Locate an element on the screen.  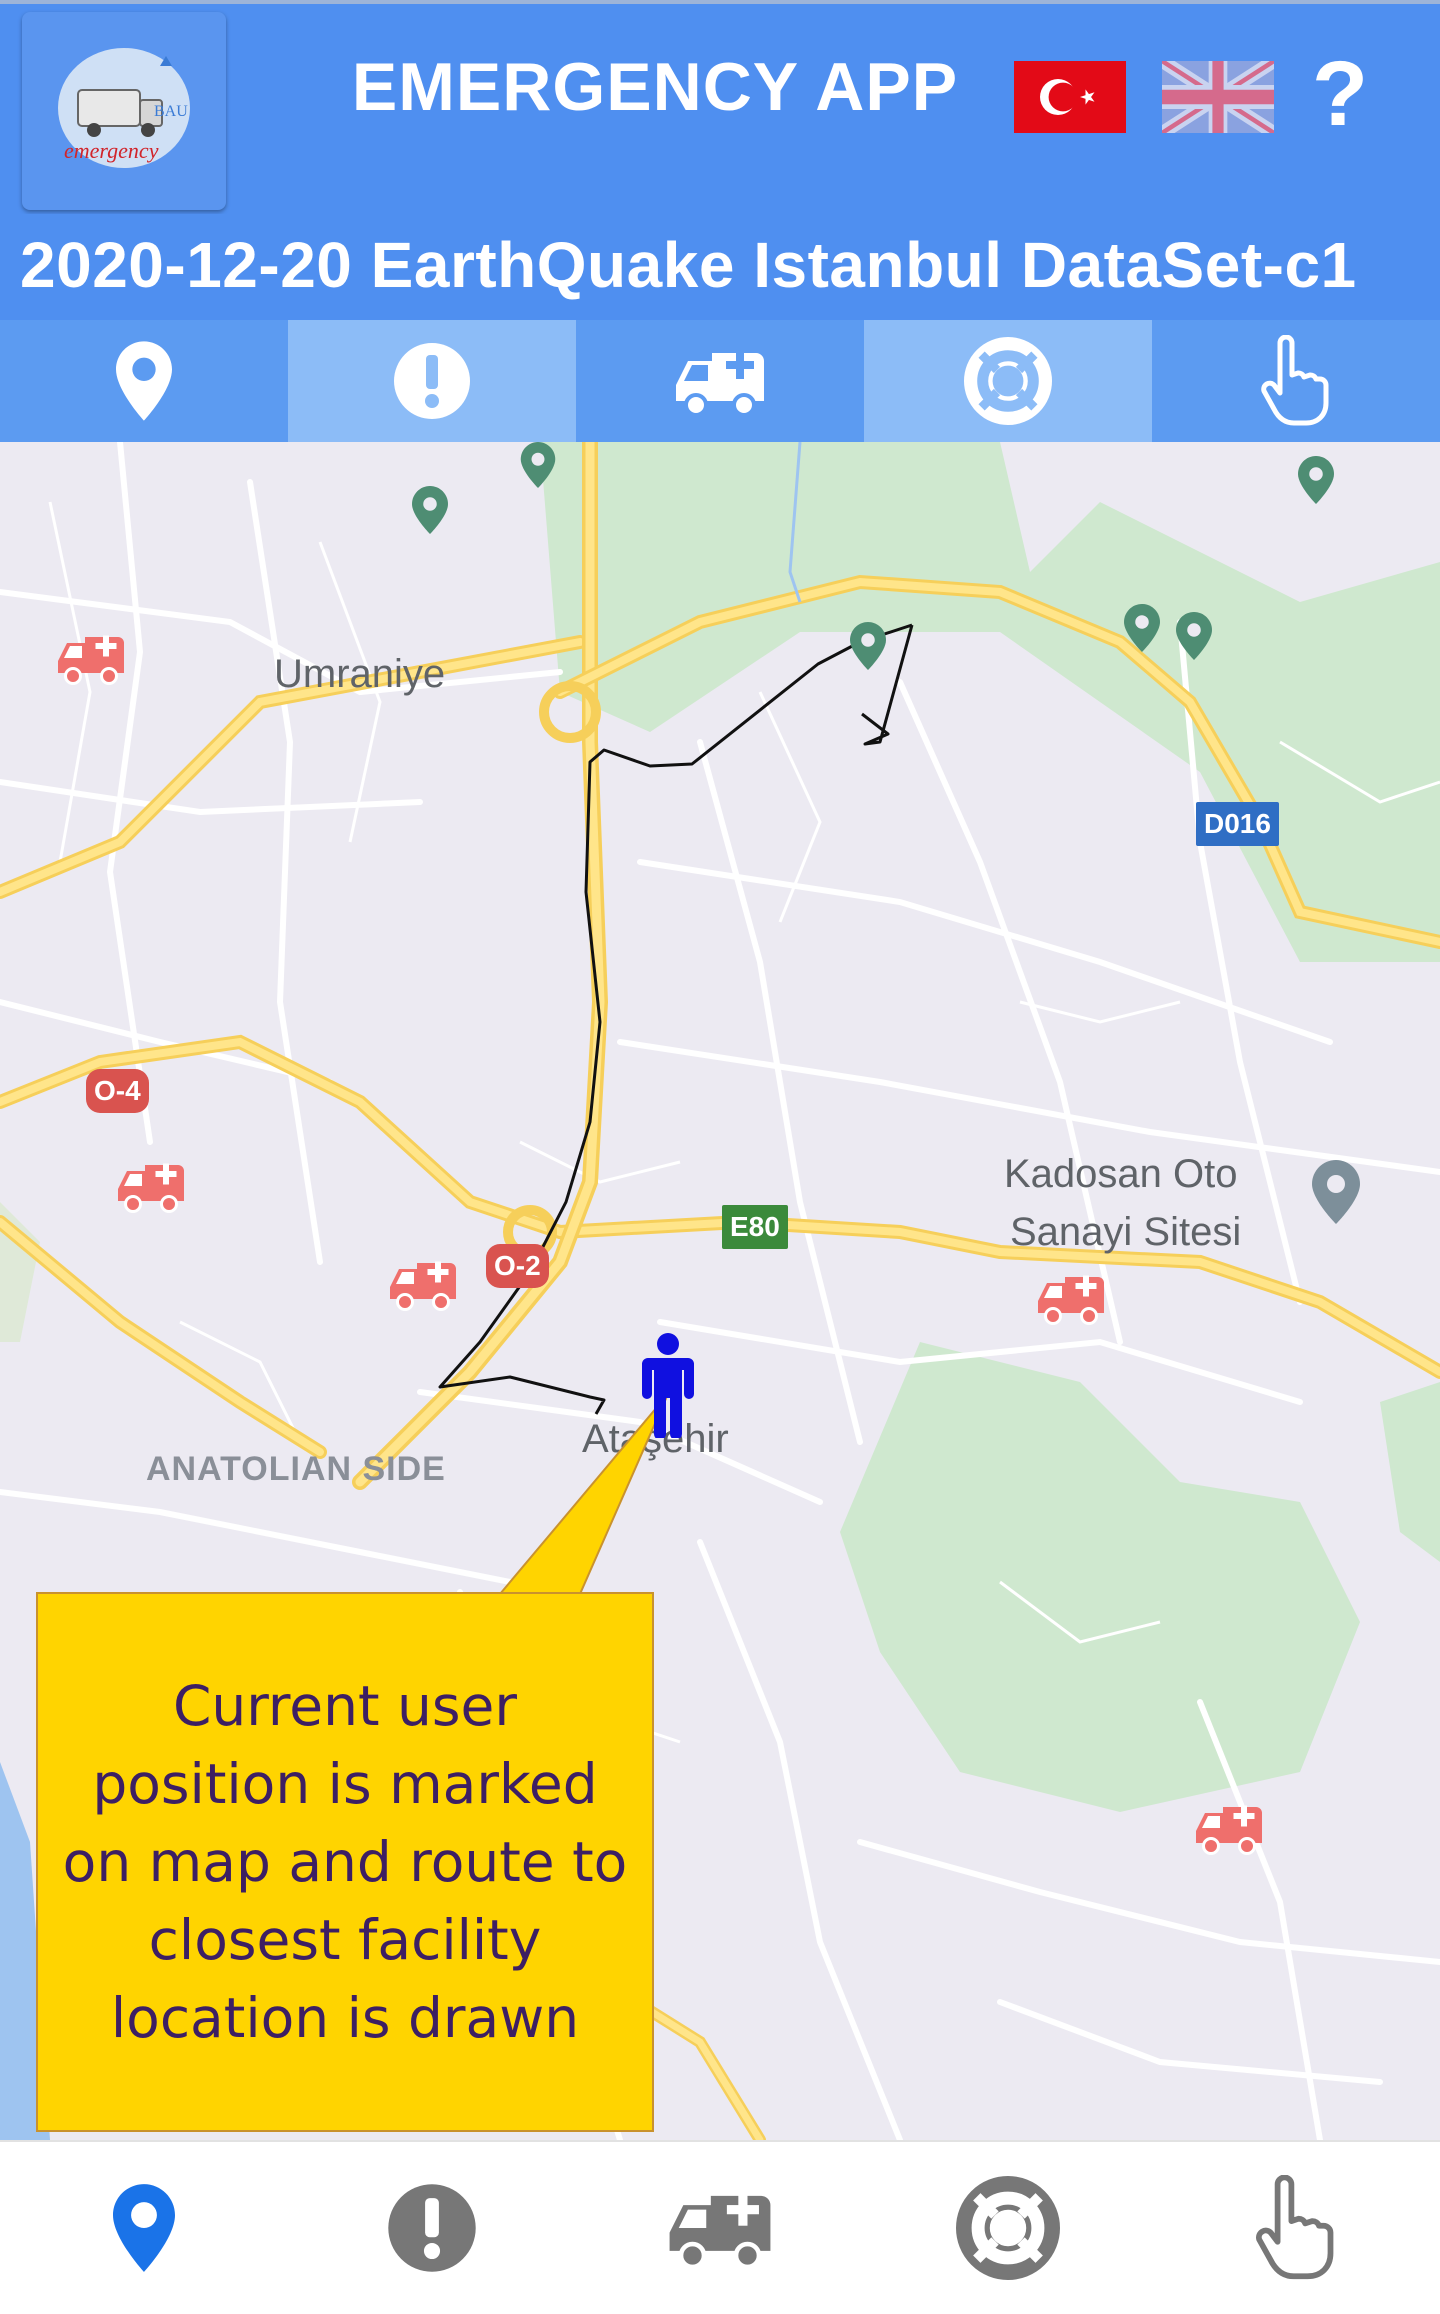
user-position-marker is located at coordinates (668, 1385).